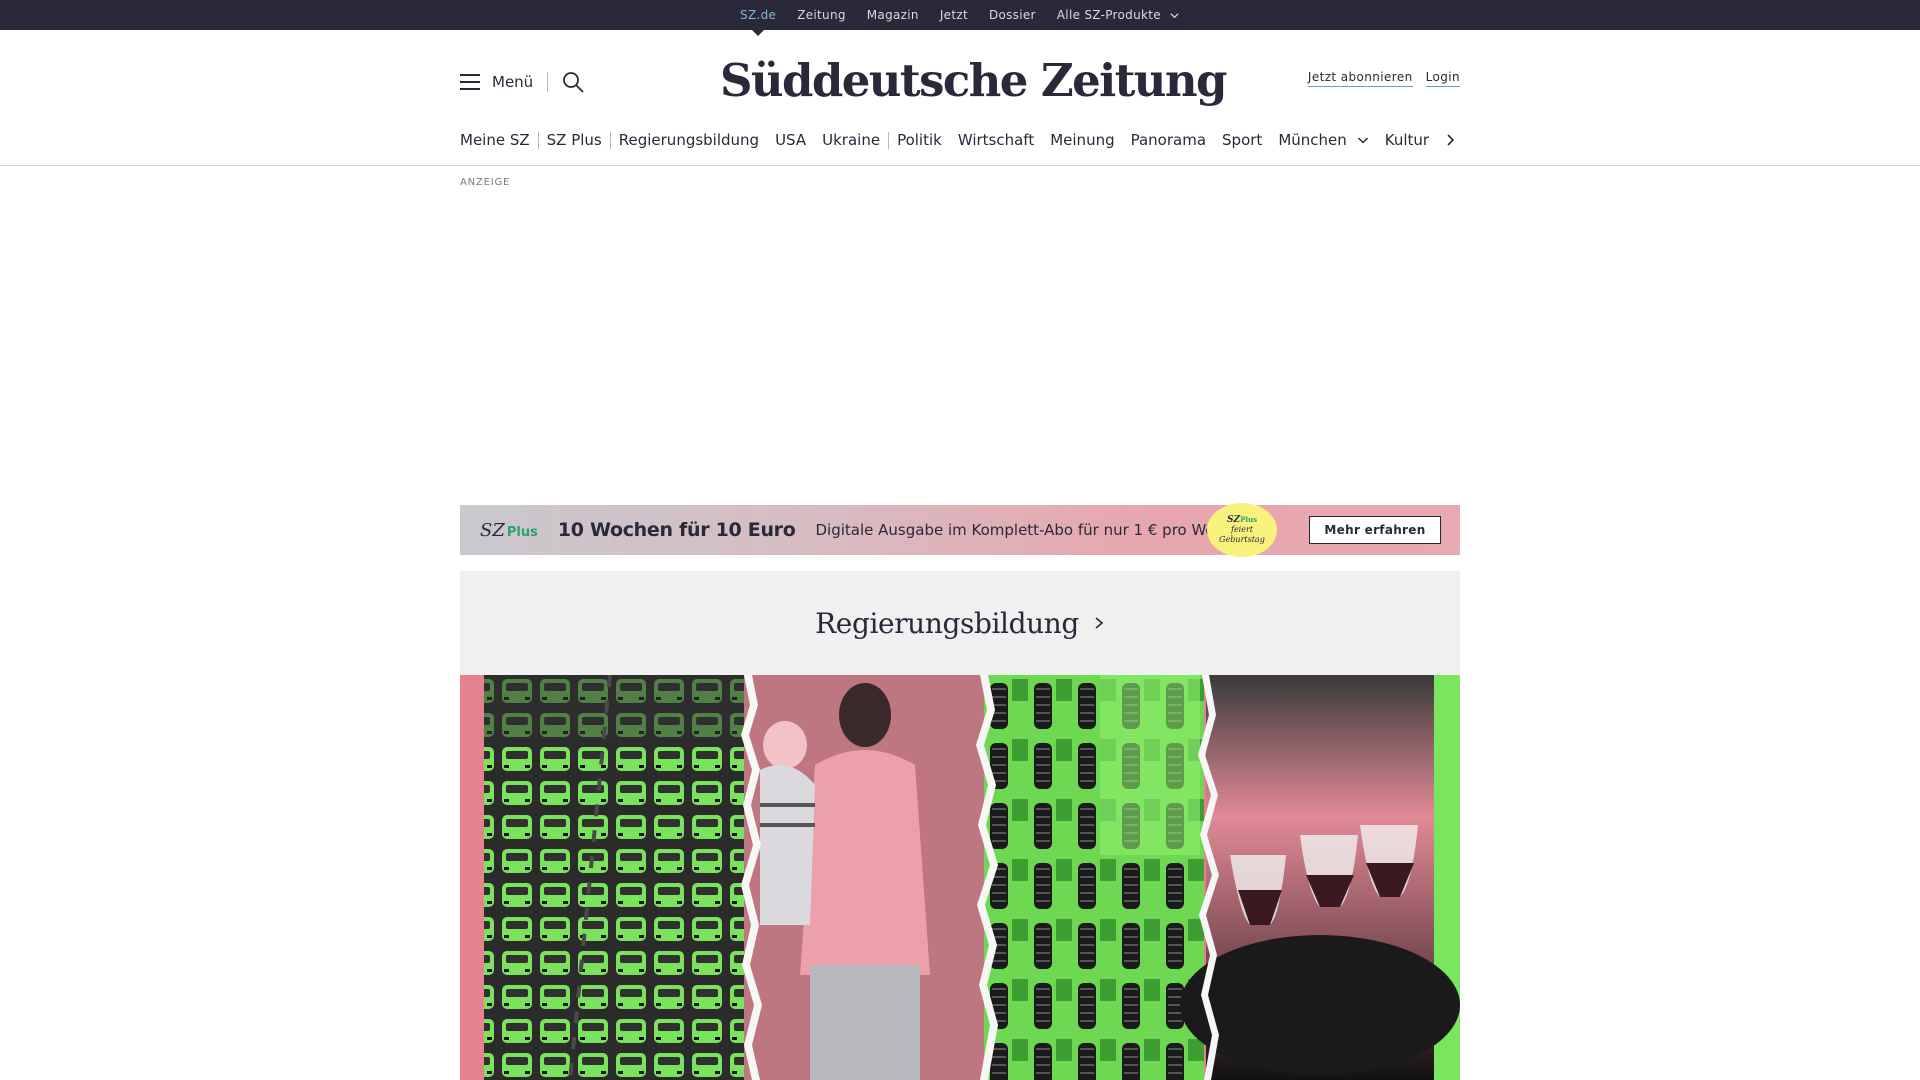 This screenshot has width=1920, height=1080. I want to click on header-account-links: Jetzt abonnieren Login, so click(1383, 78).